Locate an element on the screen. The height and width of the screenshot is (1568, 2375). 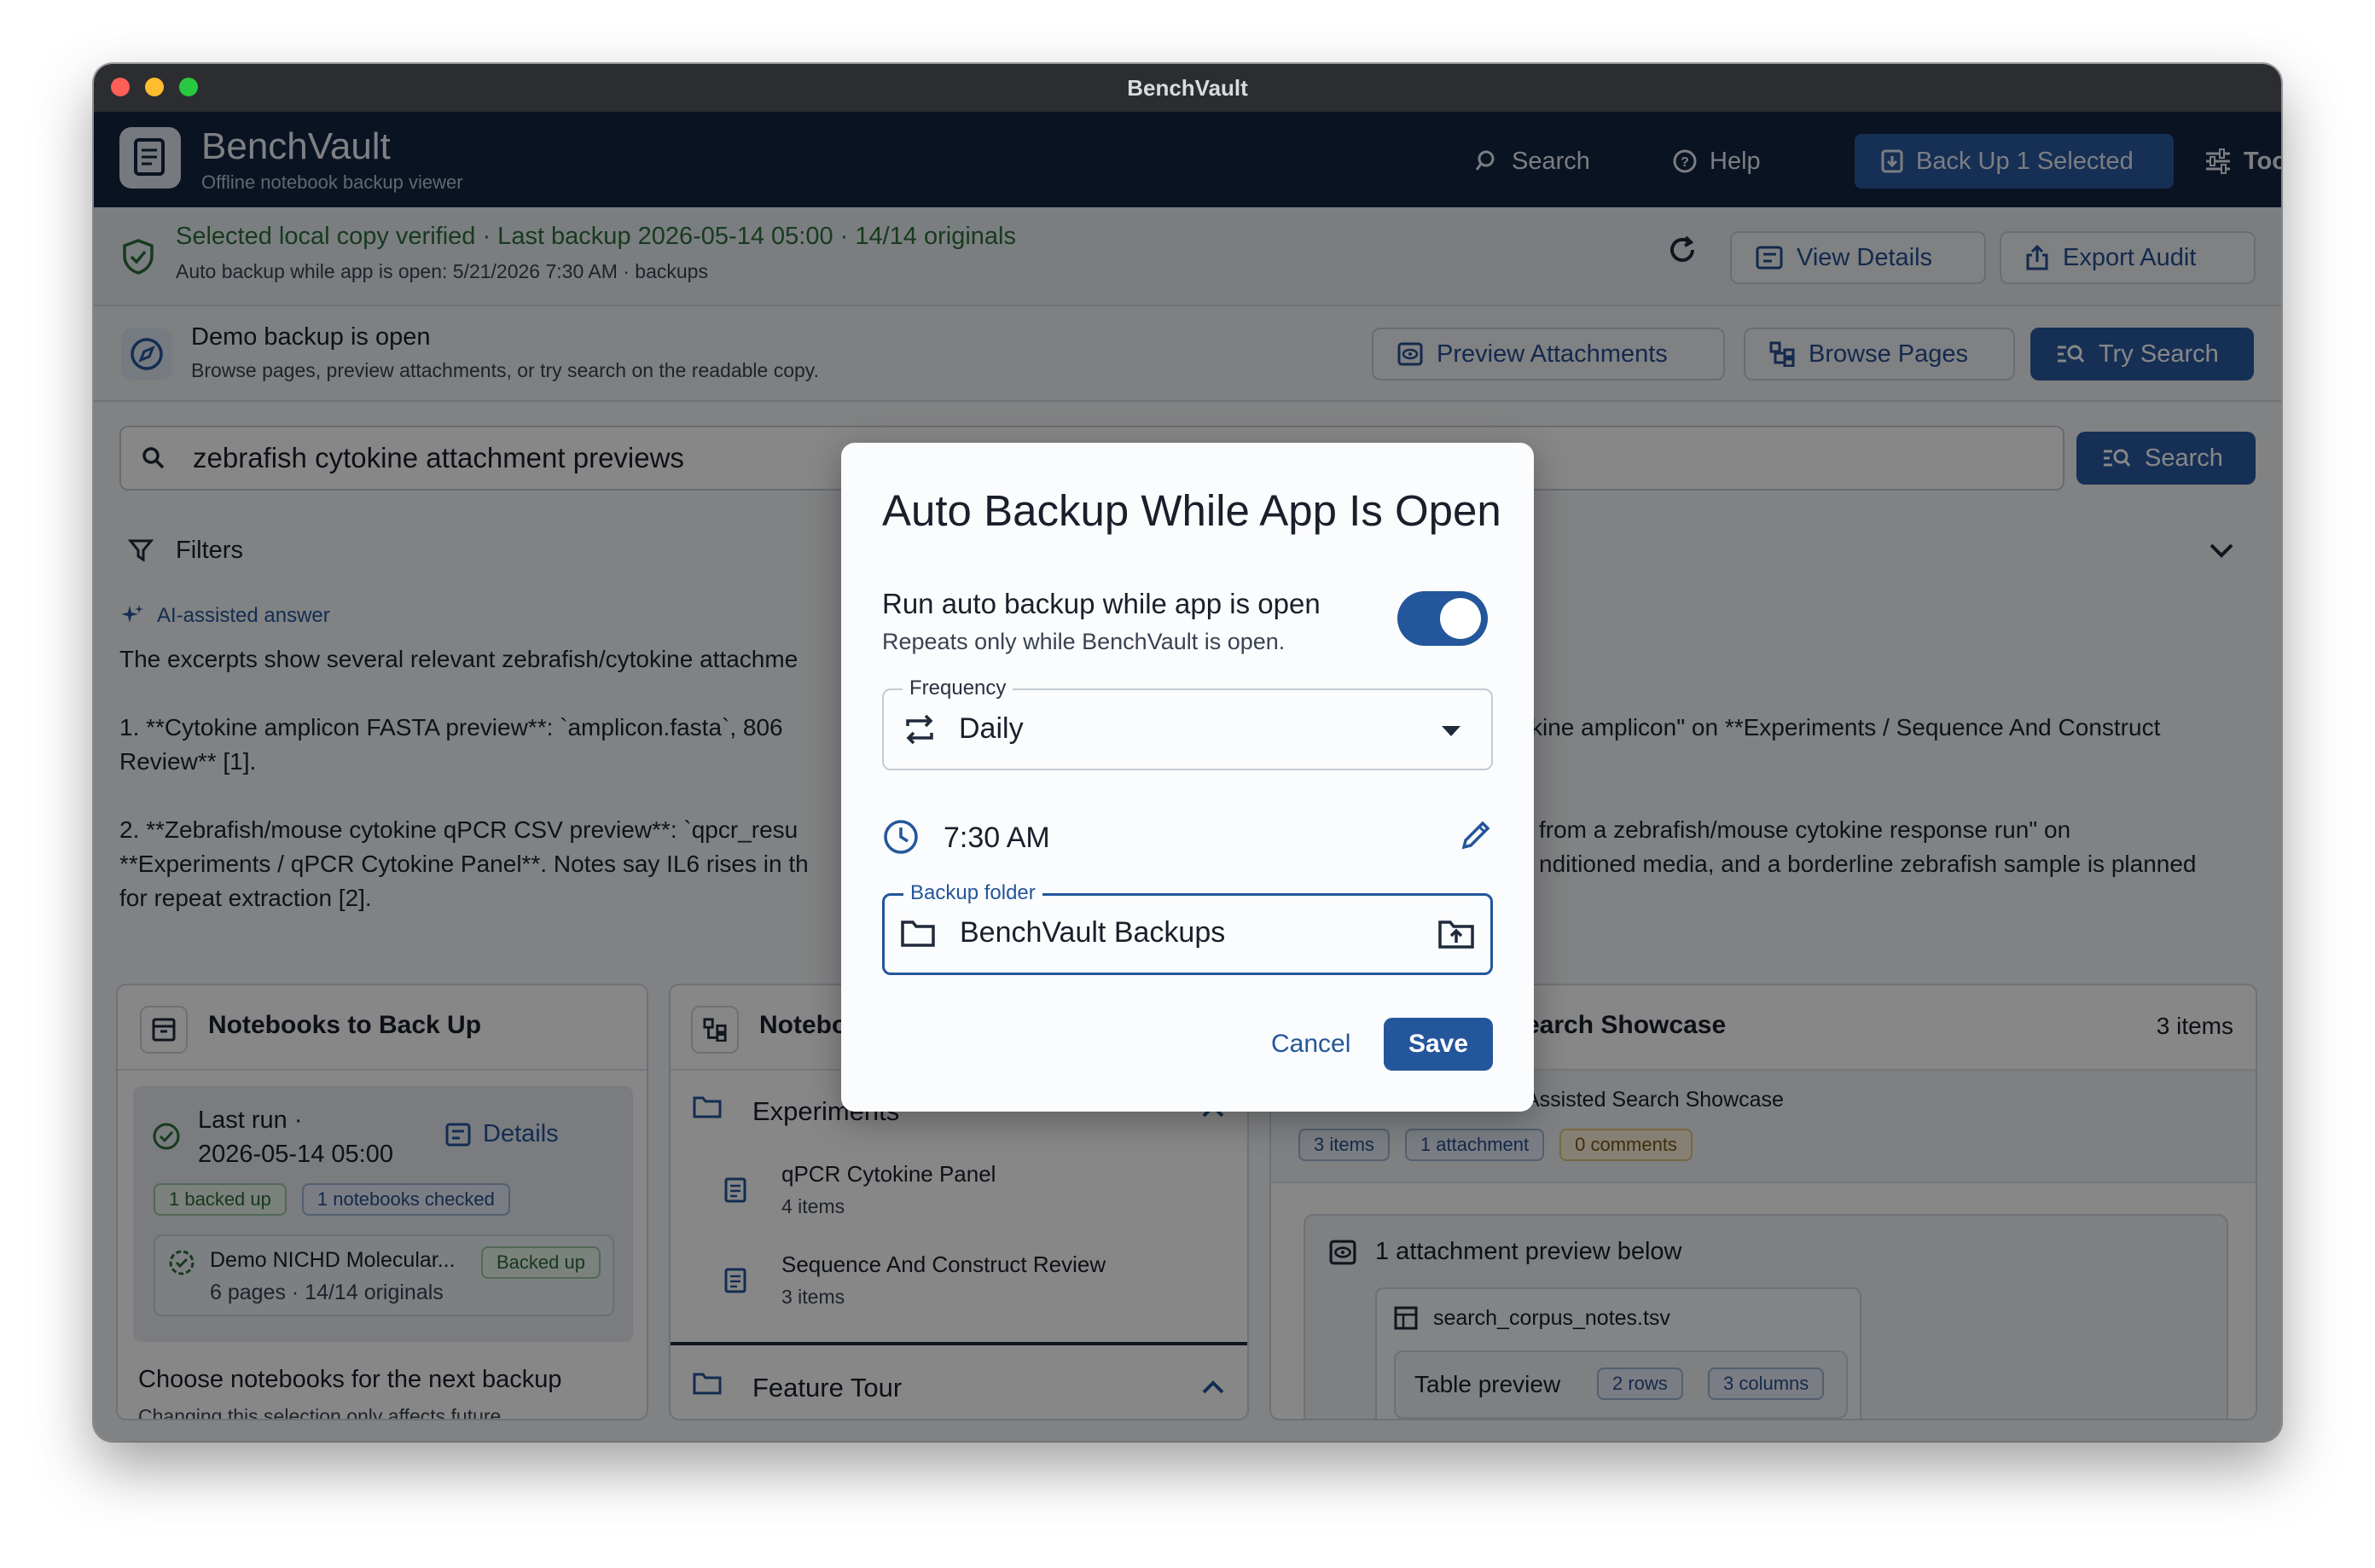
close-window-button is located at coordinates (121, 87).